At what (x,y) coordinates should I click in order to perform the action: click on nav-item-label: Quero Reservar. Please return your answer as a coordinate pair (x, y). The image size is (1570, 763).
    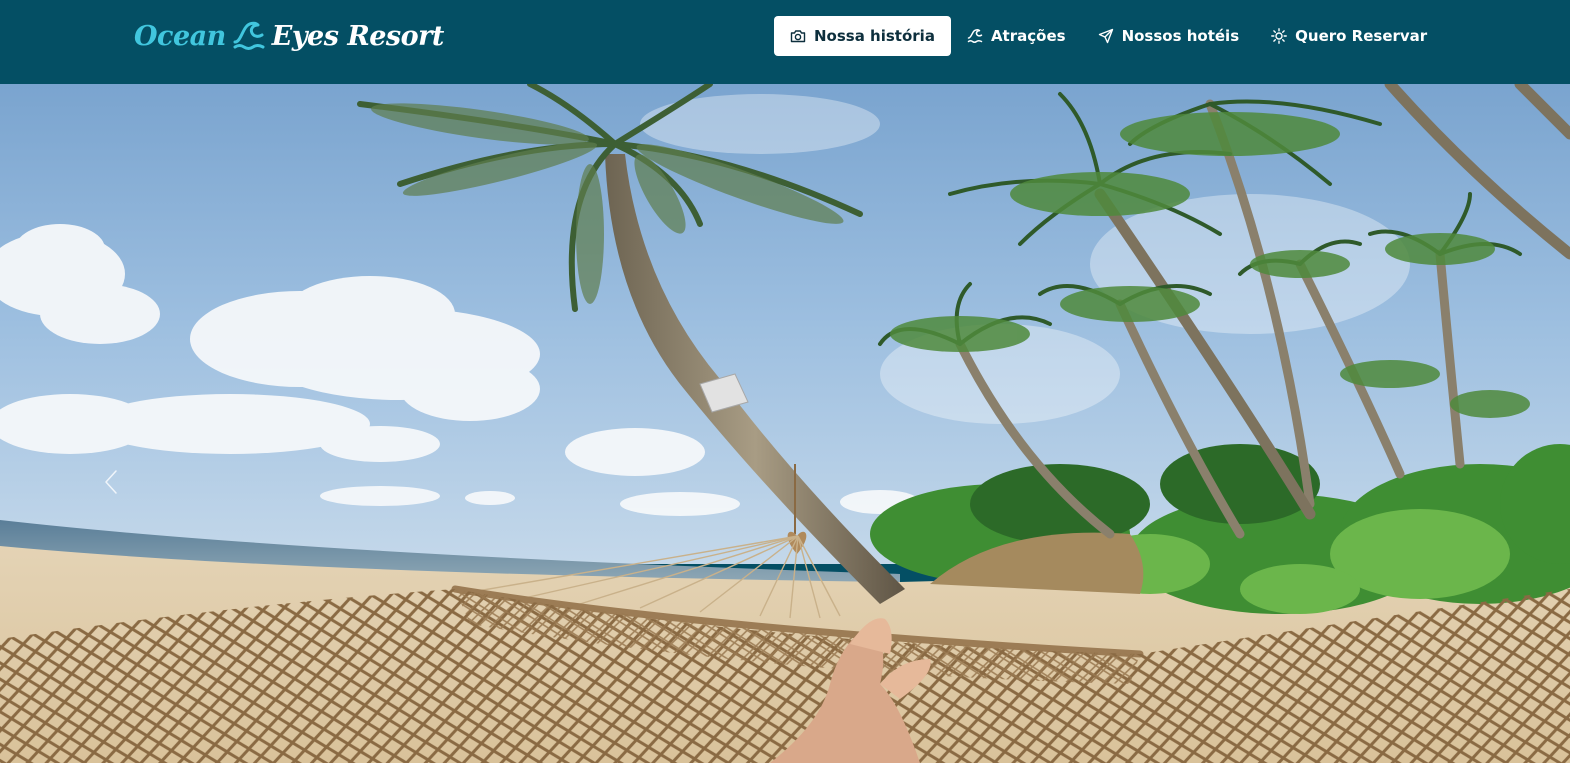
    Looking at the image, I should click on (1361, 36).